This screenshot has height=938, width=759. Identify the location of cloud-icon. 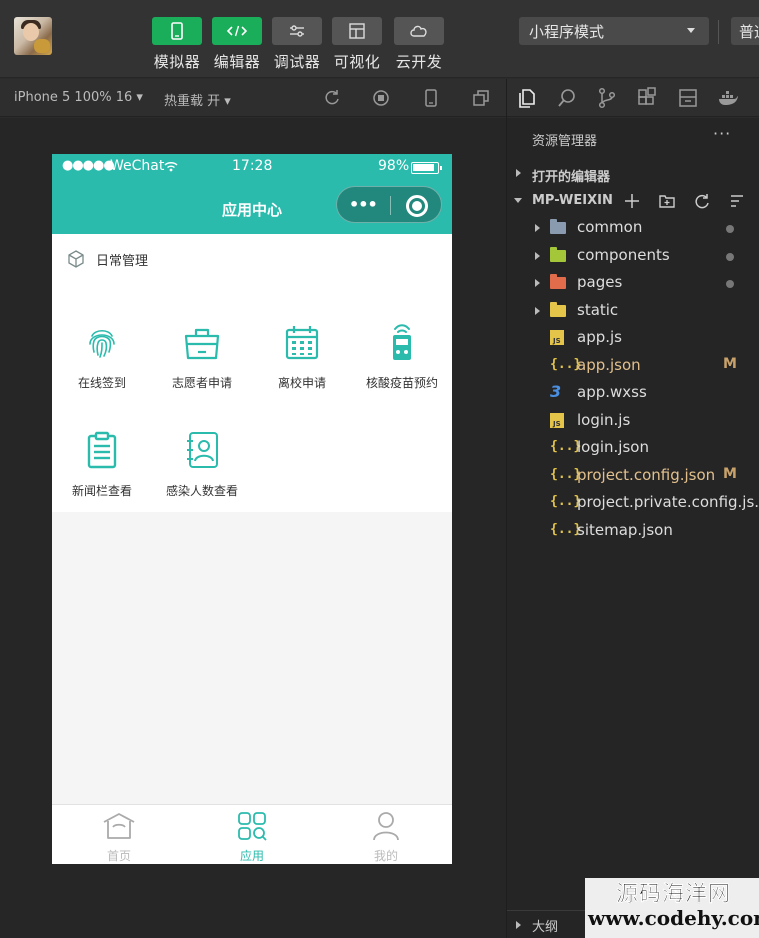
(419, 31).